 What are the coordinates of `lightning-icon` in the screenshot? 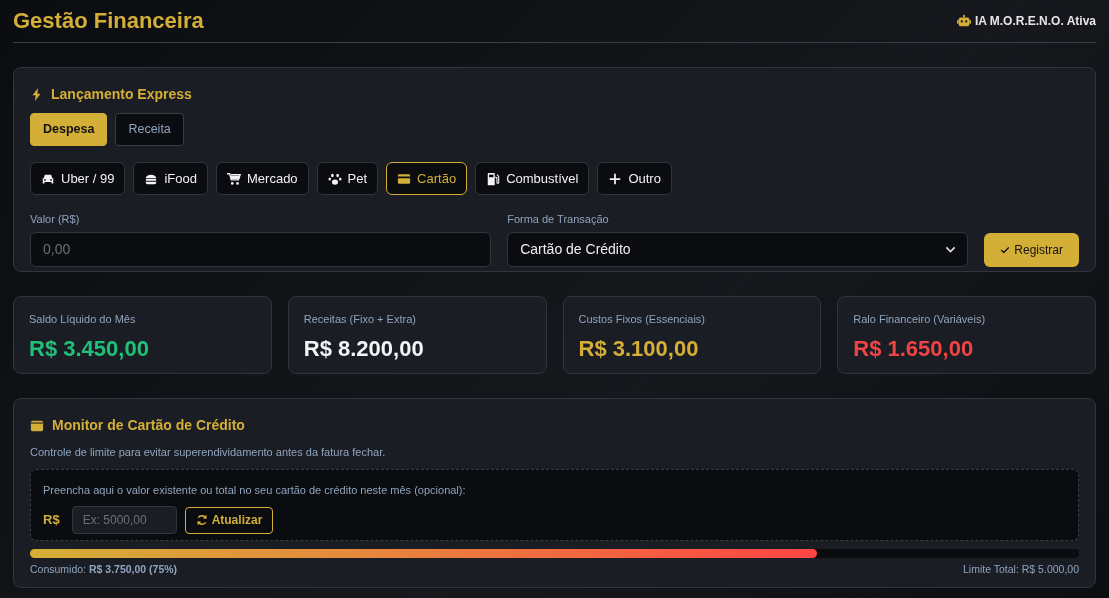 It's located at (36, 94).